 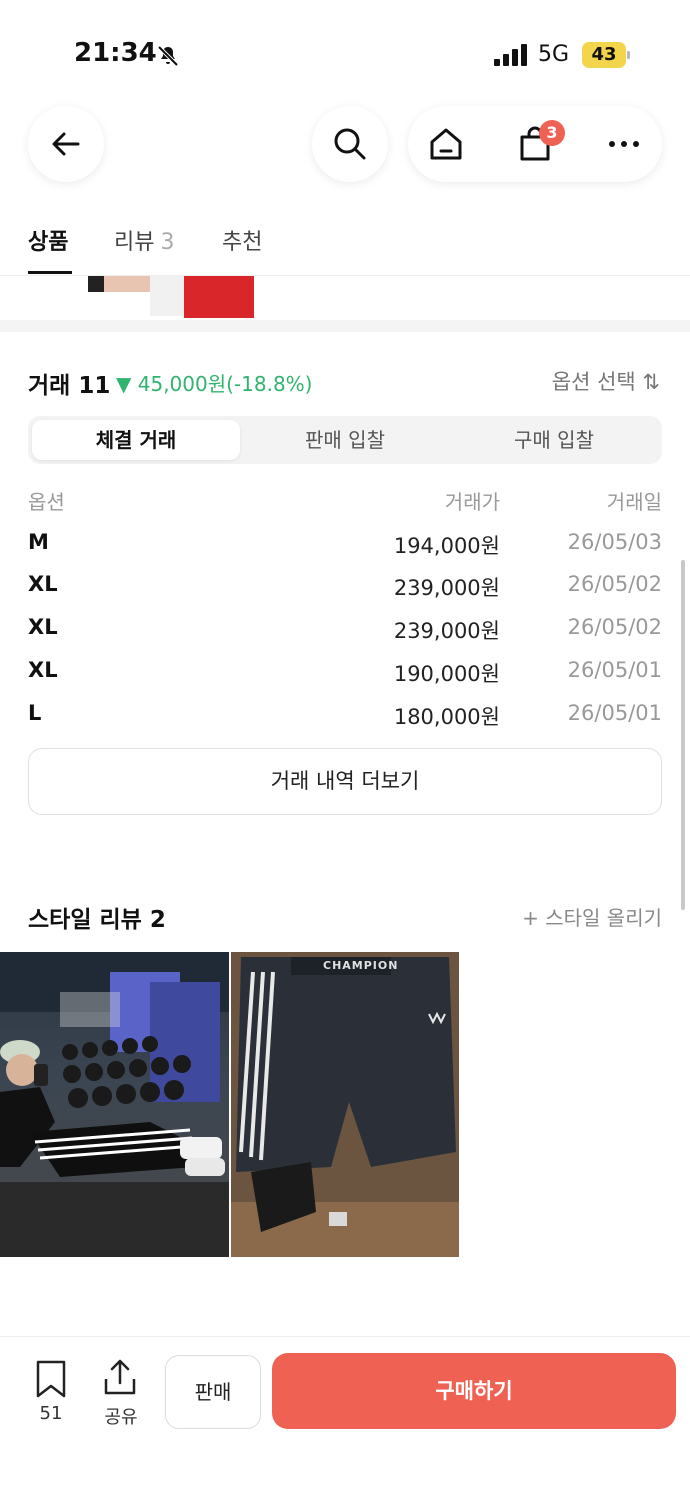 I want to click on battery-tip, so click(x=628, y=55).